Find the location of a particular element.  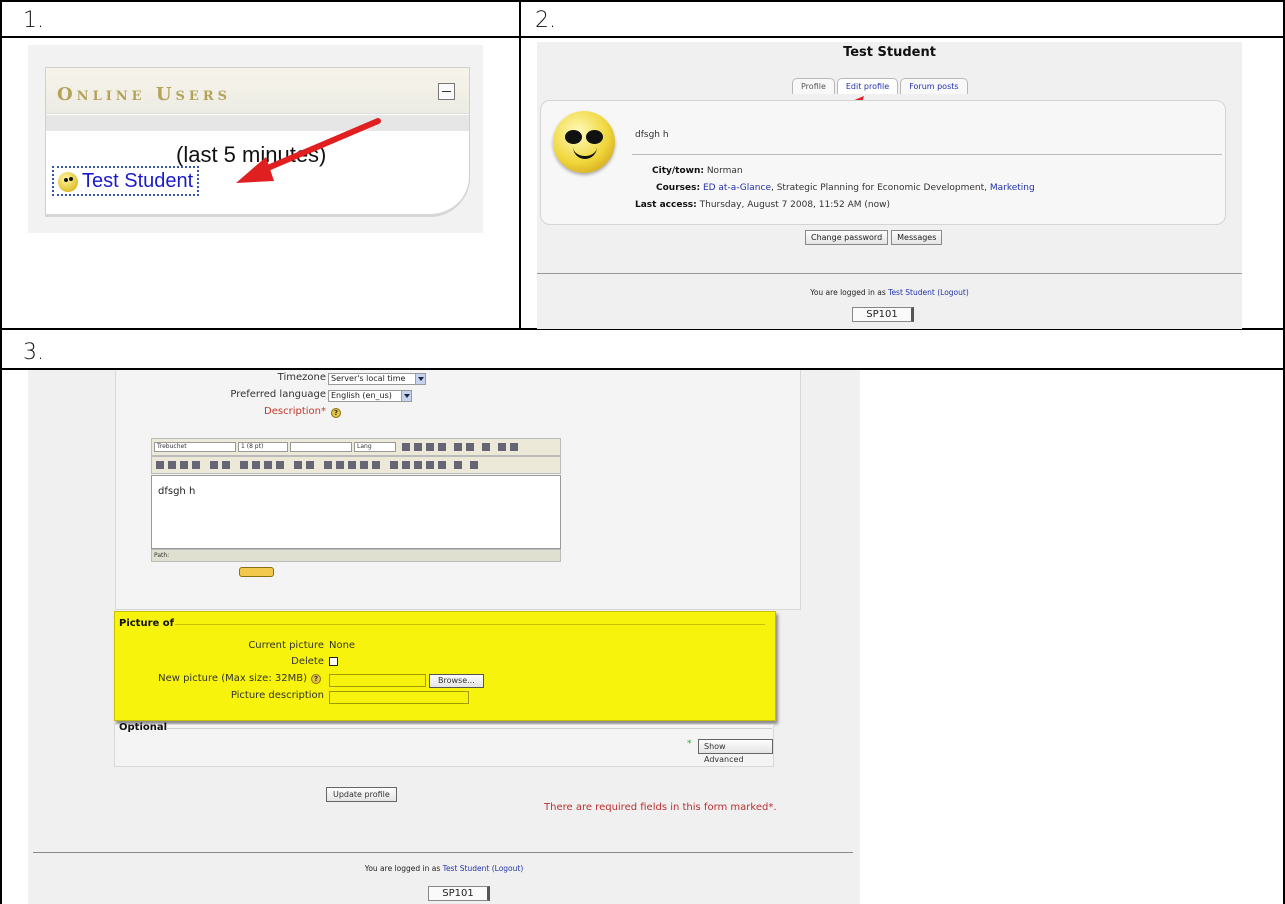

size-select: 1 (8 pt) is located at coordinates (263, 447).